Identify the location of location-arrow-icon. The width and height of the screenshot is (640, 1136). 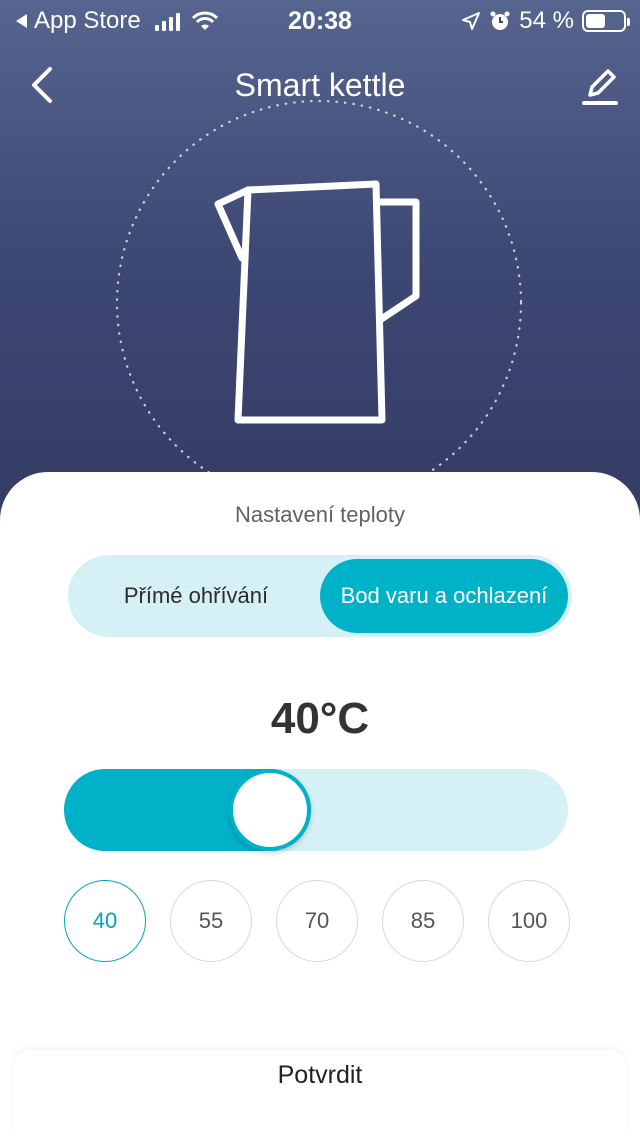
(471, 21).